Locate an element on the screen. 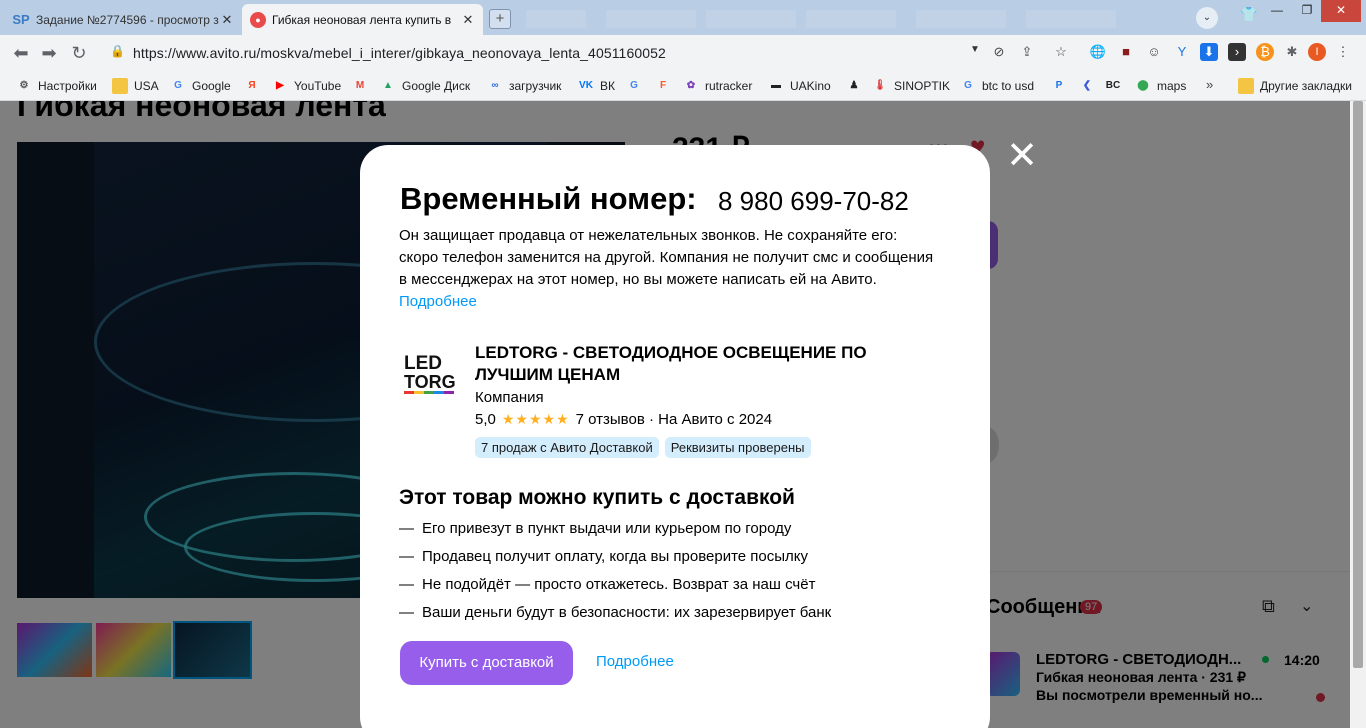 Image resolution: width=1366 pixels, height=728 pixels. extensions-puzzle-icon: ✱ is located at coordinates (1292, 52).